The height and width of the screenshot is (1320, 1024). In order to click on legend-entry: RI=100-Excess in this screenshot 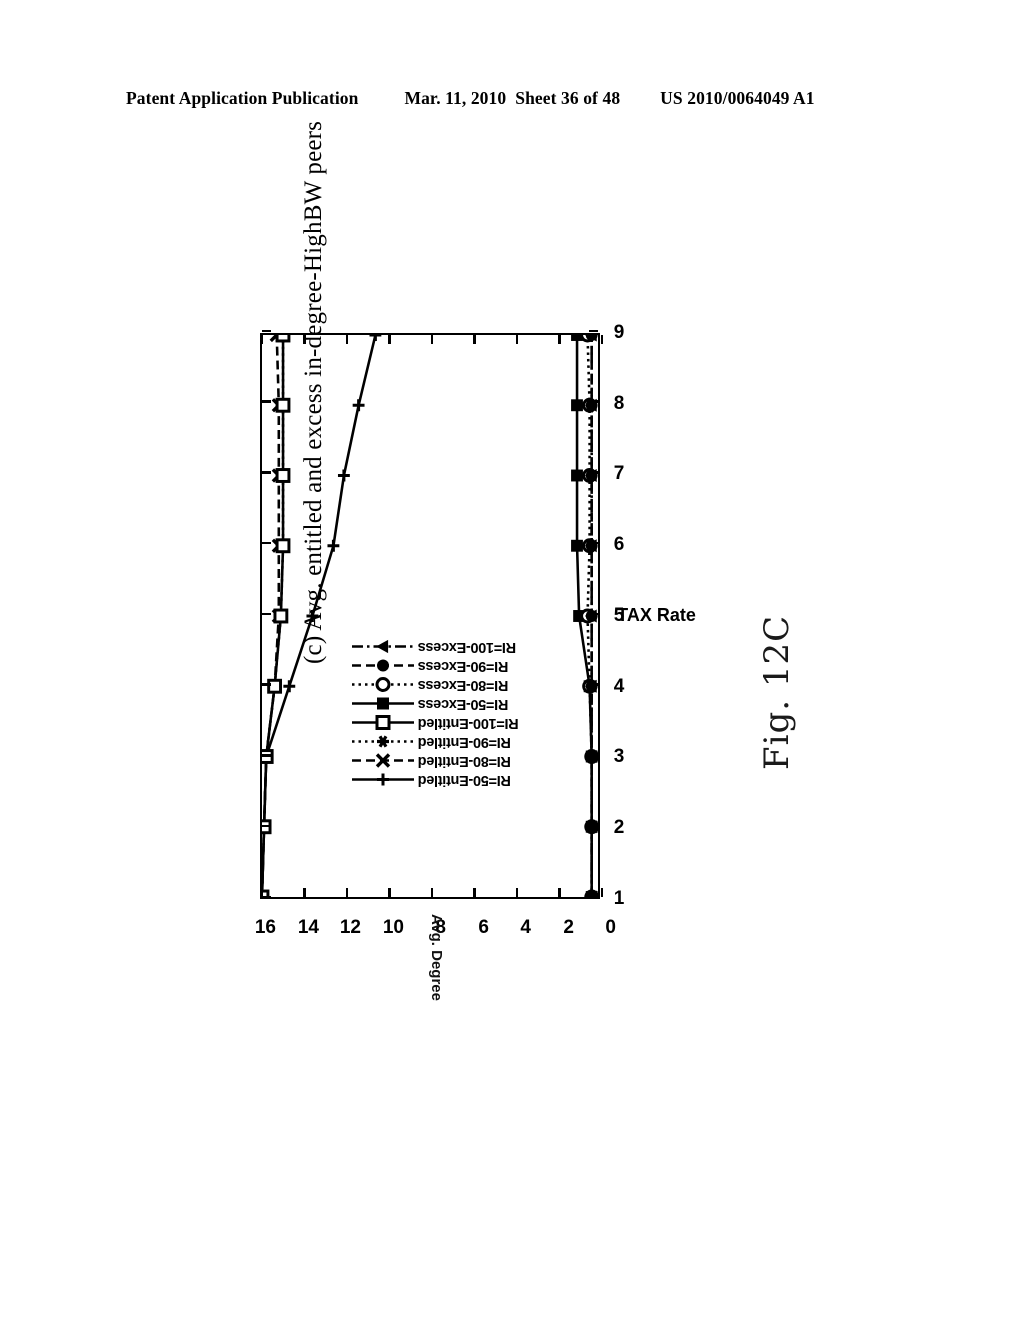, I will do `click(434, 646)`.